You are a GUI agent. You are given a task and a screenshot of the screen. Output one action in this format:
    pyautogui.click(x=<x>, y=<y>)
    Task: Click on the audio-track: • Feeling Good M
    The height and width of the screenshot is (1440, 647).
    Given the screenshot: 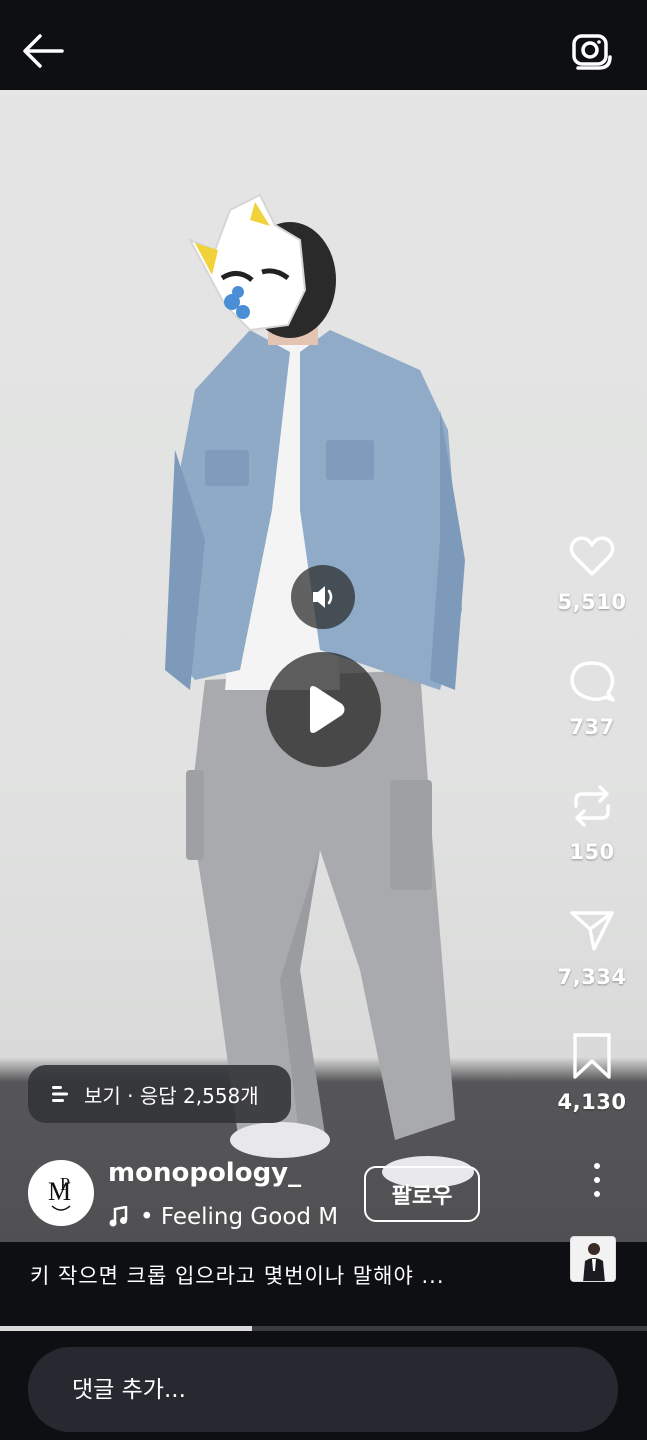 What is the action you would take?
    pyautogui.click(x=228, y=1217)
    